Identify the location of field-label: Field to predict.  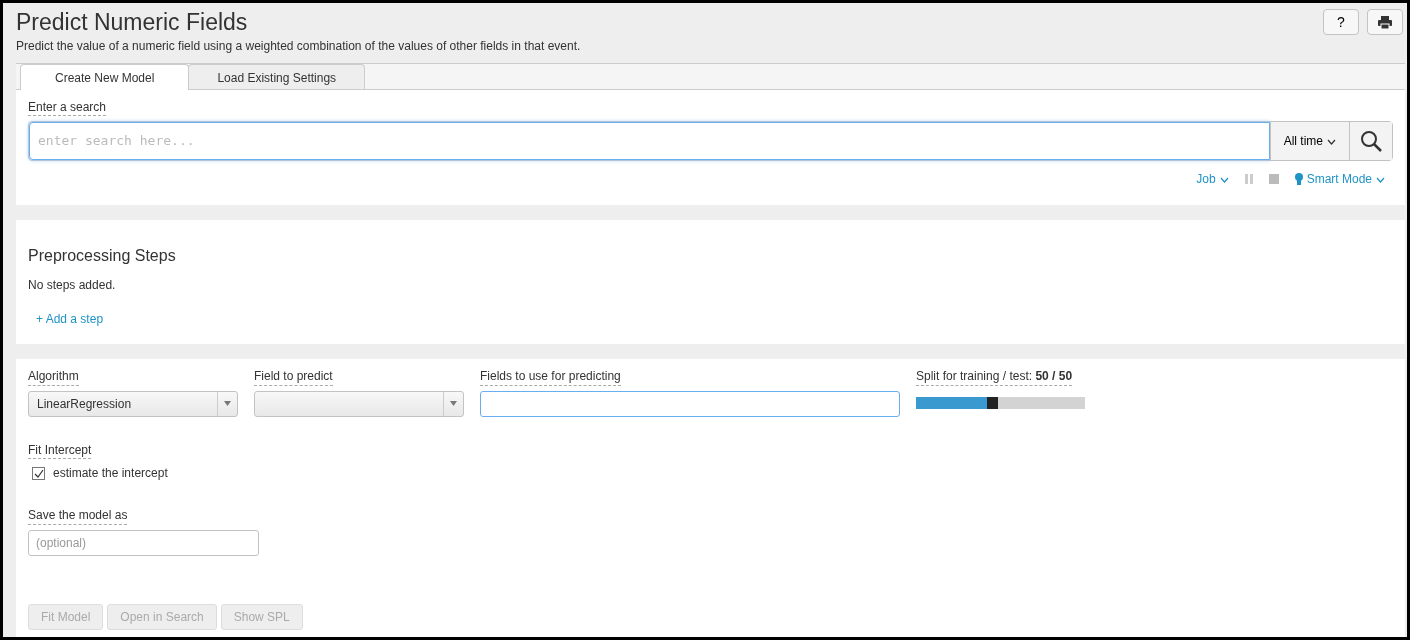
(293, 377).